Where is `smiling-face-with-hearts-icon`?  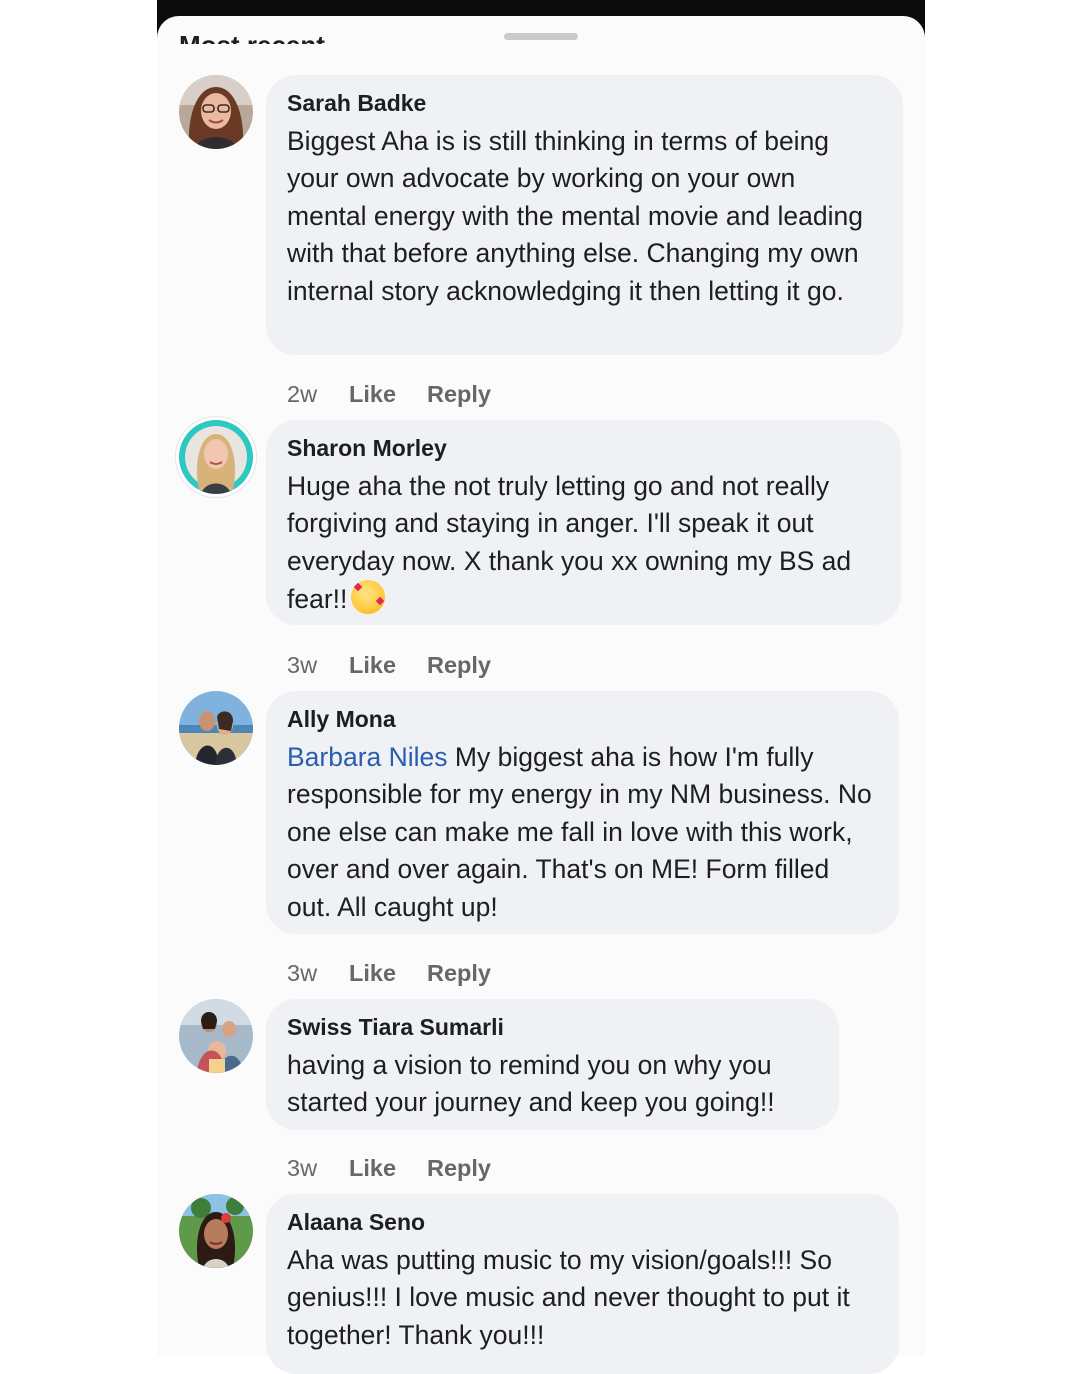
smiling-face-with-hearts-icon is located at coordinates (368, 597).